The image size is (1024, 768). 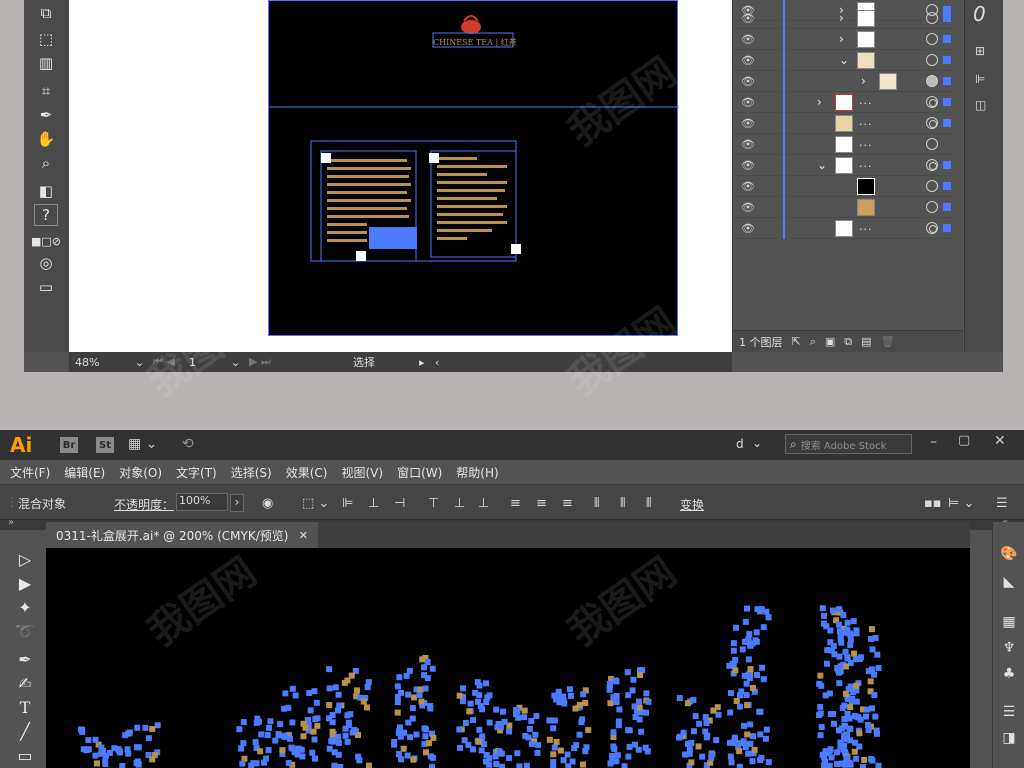 What do you see at coordinates (1009, 738) in the screenshot?
I see `transparency-icon: ◨` at bounding box center [1009, 738].